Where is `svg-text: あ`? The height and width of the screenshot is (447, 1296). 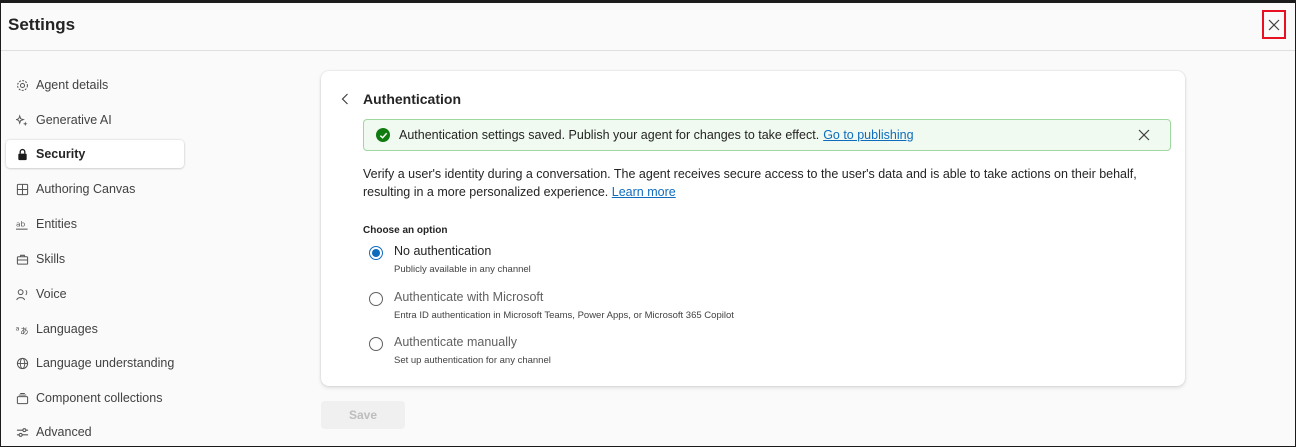
svg-text: あ is located at coordinates (24, 331).